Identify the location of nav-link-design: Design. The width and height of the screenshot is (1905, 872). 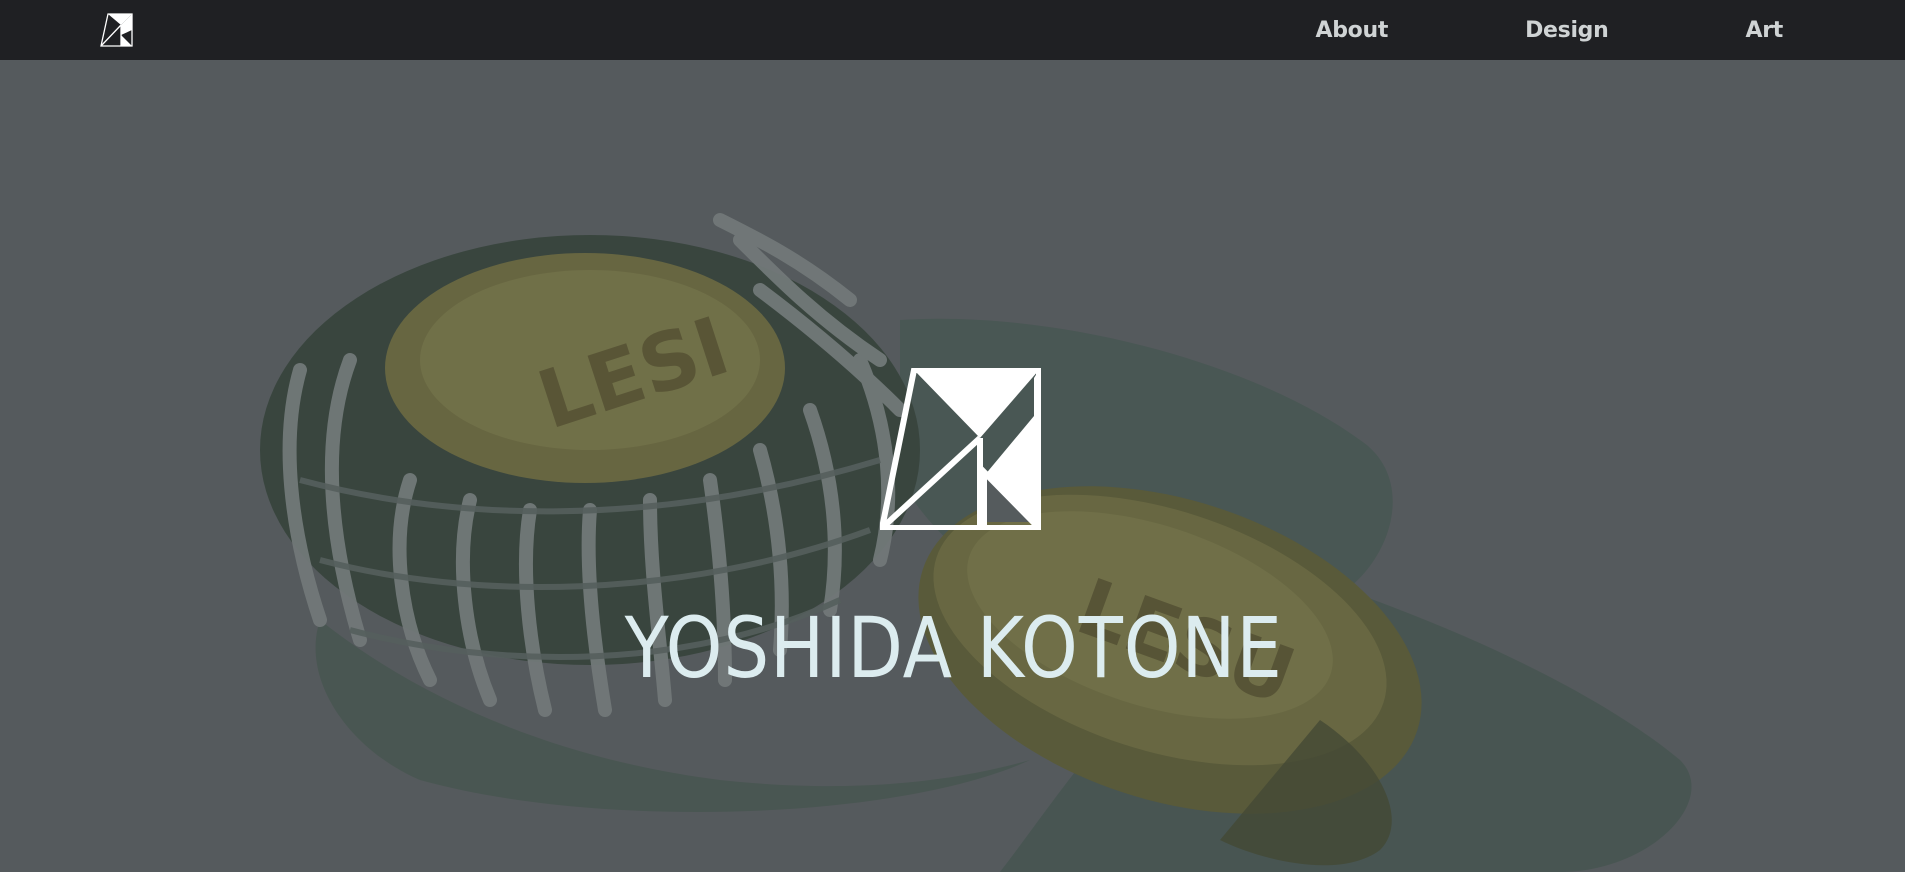
(1567, 30).